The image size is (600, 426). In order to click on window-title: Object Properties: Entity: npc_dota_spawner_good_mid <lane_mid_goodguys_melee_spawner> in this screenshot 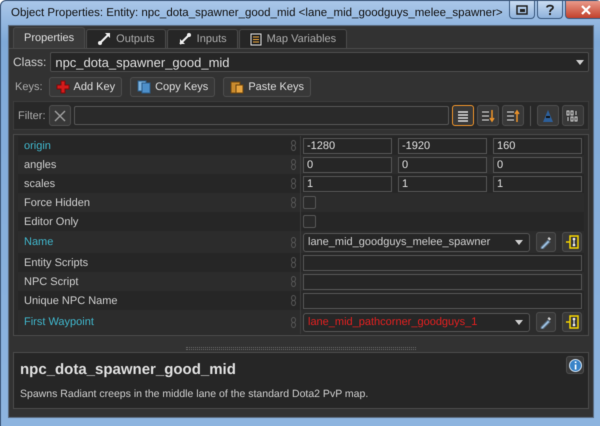, I will do `click(257, 13)`.